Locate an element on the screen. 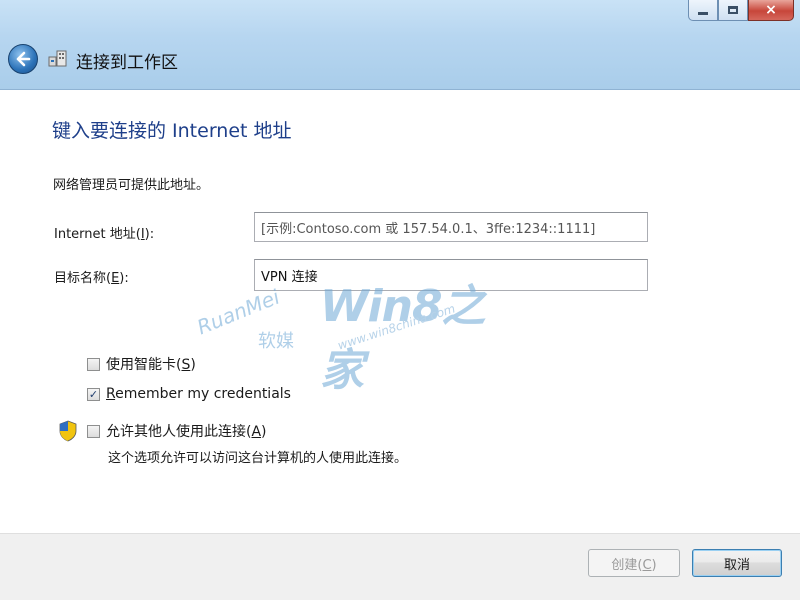  watermark-main-text: Win8之家 is located at coordinates (403, 338).